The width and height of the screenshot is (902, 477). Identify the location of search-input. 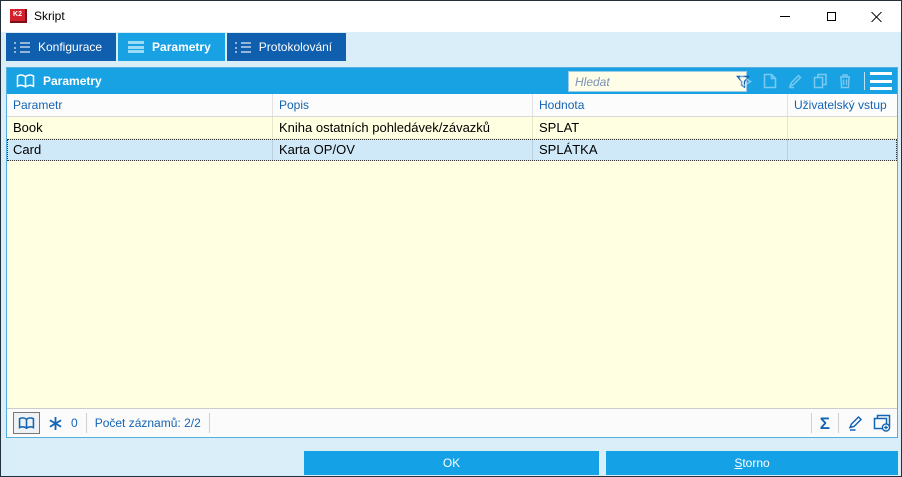
(652, 81).